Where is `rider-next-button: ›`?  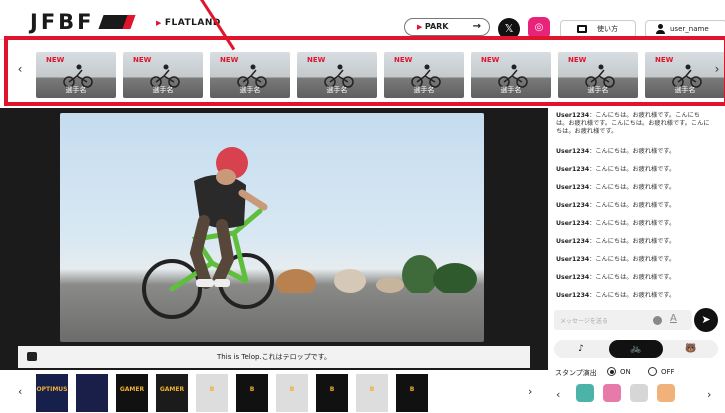 rider-next-button: › is located at coordinates (717, 69).